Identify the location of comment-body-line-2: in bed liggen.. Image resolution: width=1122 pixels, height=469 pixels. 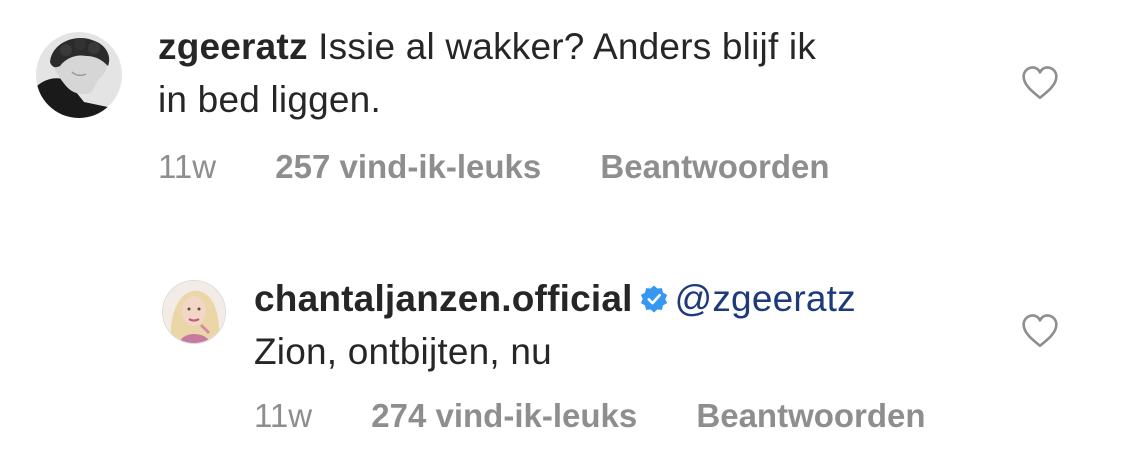
(269, 99).